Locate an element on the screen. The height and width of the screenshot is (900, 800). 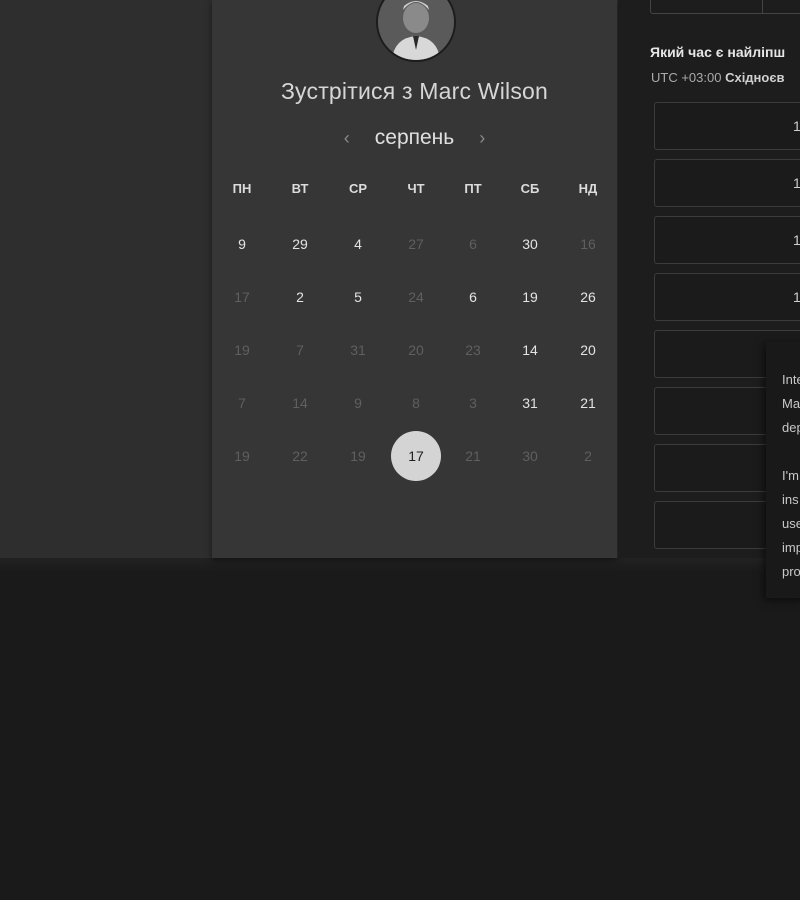
calendar-day: 3 is located at coordinates (473, 403).